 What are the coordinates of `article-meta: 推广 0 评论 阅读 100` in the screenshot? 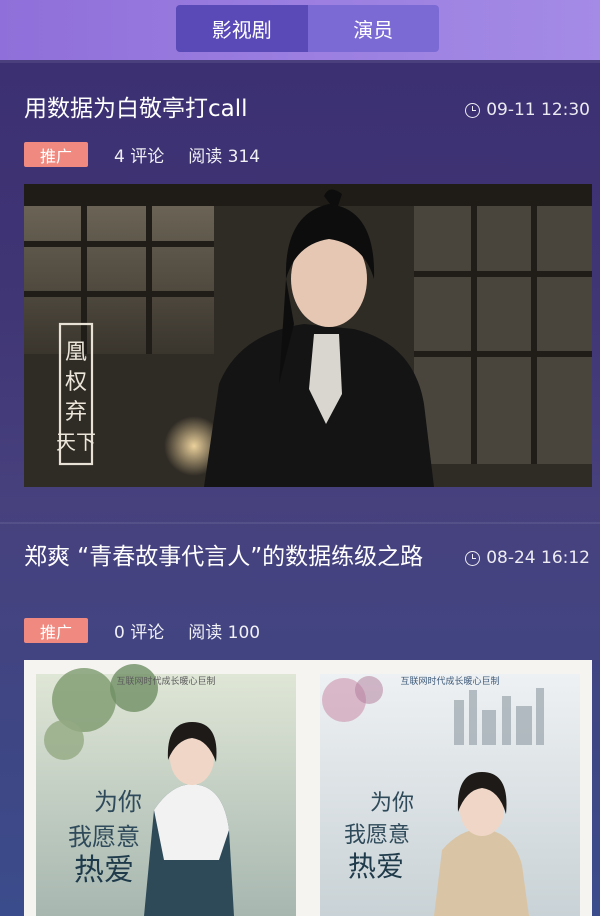 It's located at (154, 630).